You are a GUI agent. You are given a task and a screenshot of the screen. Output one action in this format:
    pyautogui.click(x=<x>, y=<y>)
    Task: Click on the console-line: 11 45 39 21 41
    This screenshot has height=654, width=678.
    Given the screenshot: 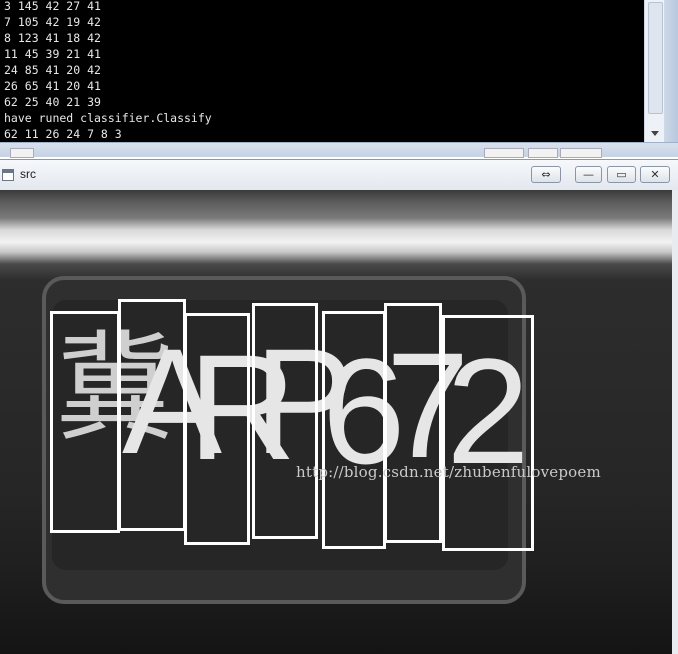 What is the action you would take?
    pyautogui.click(x=52, y=54)
    